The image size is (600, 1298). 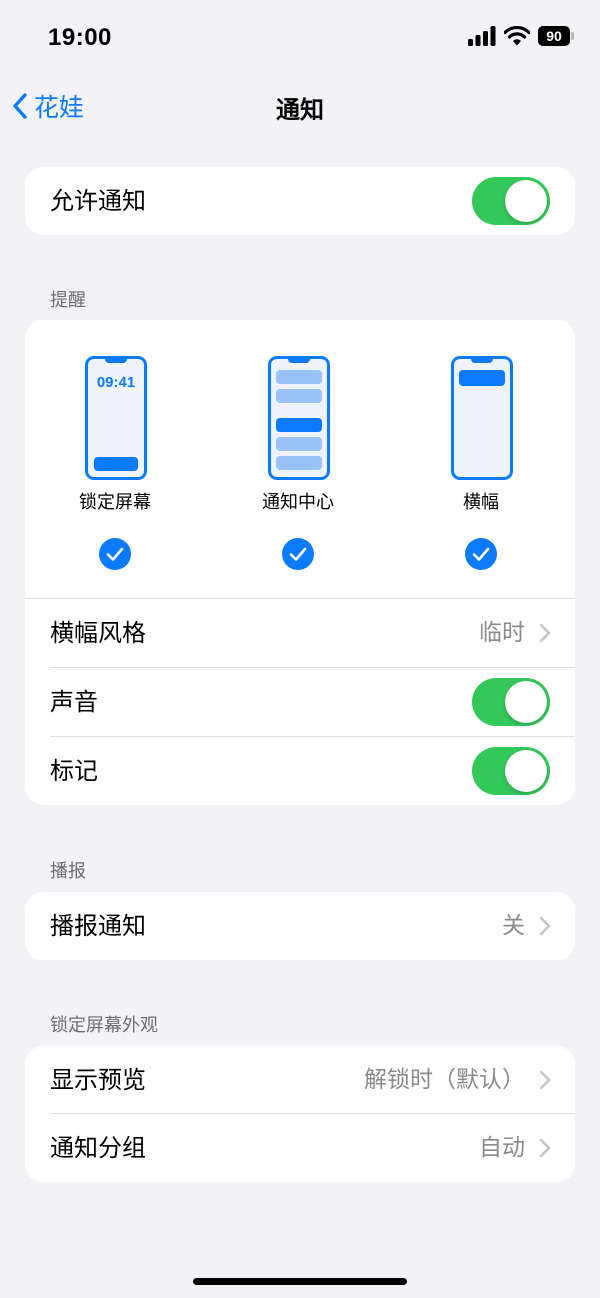 I want to click on banner-style-label: 横幅风格, so click(x=98, y=633).